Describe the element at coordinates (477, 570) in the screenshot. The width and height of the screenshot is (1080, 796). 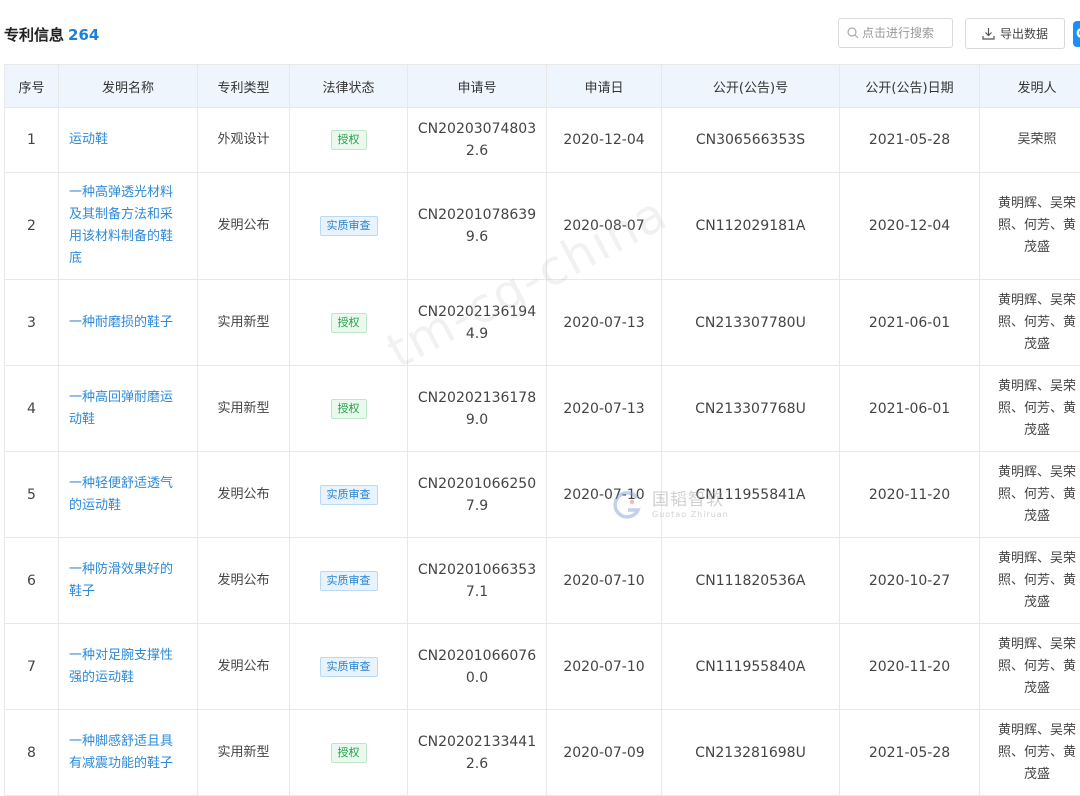
I see `application-no-line: CN20201066353` at that location.